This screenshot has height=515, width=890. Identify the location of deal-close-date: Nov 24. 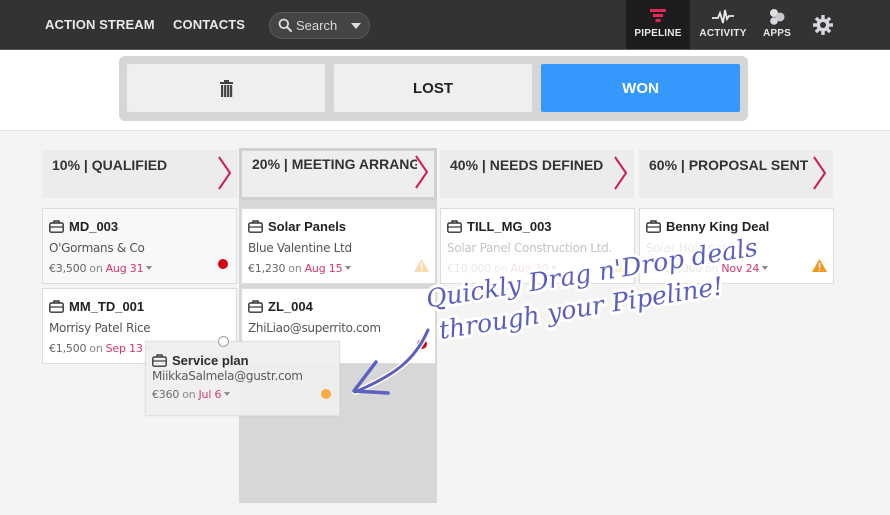
(740, 268).